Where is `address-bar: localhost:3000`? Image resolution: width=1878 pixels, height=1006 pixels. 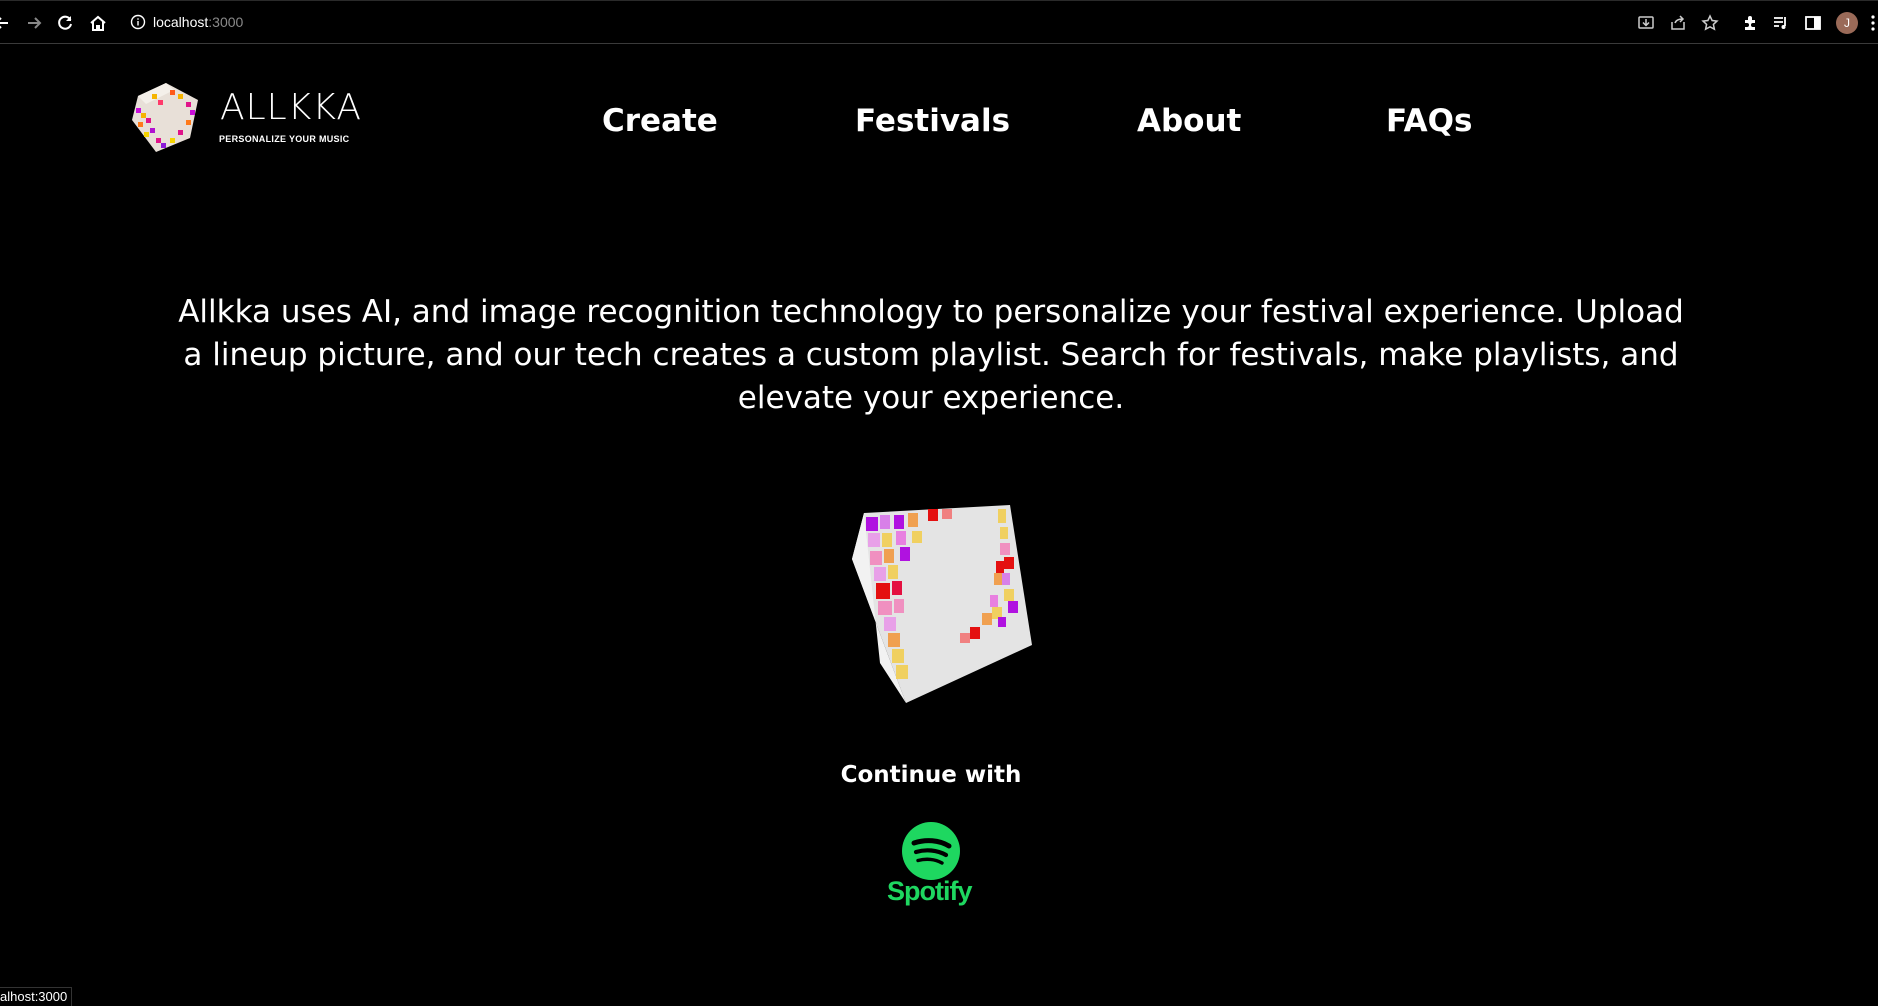
address-bar: localhost:3000 is located at coordinates (198, 22).